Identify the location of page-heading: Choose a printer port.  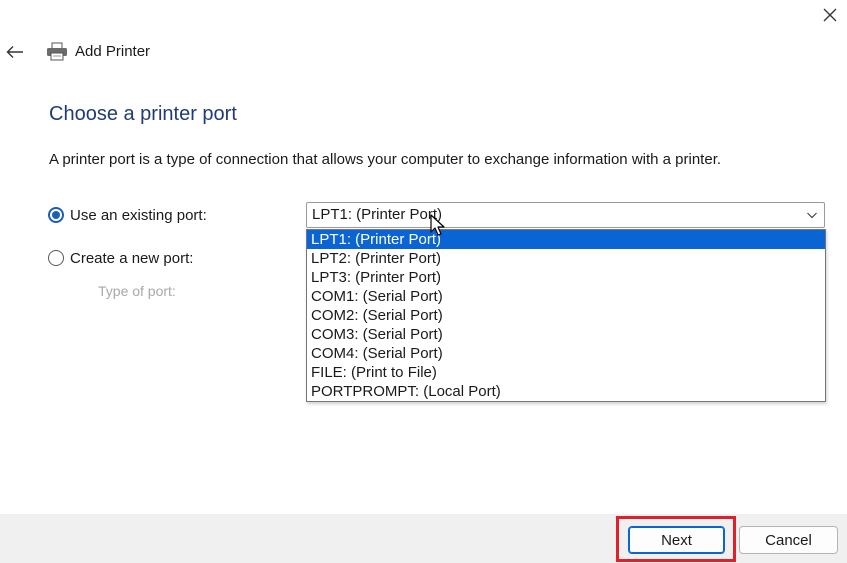
(143, 114).